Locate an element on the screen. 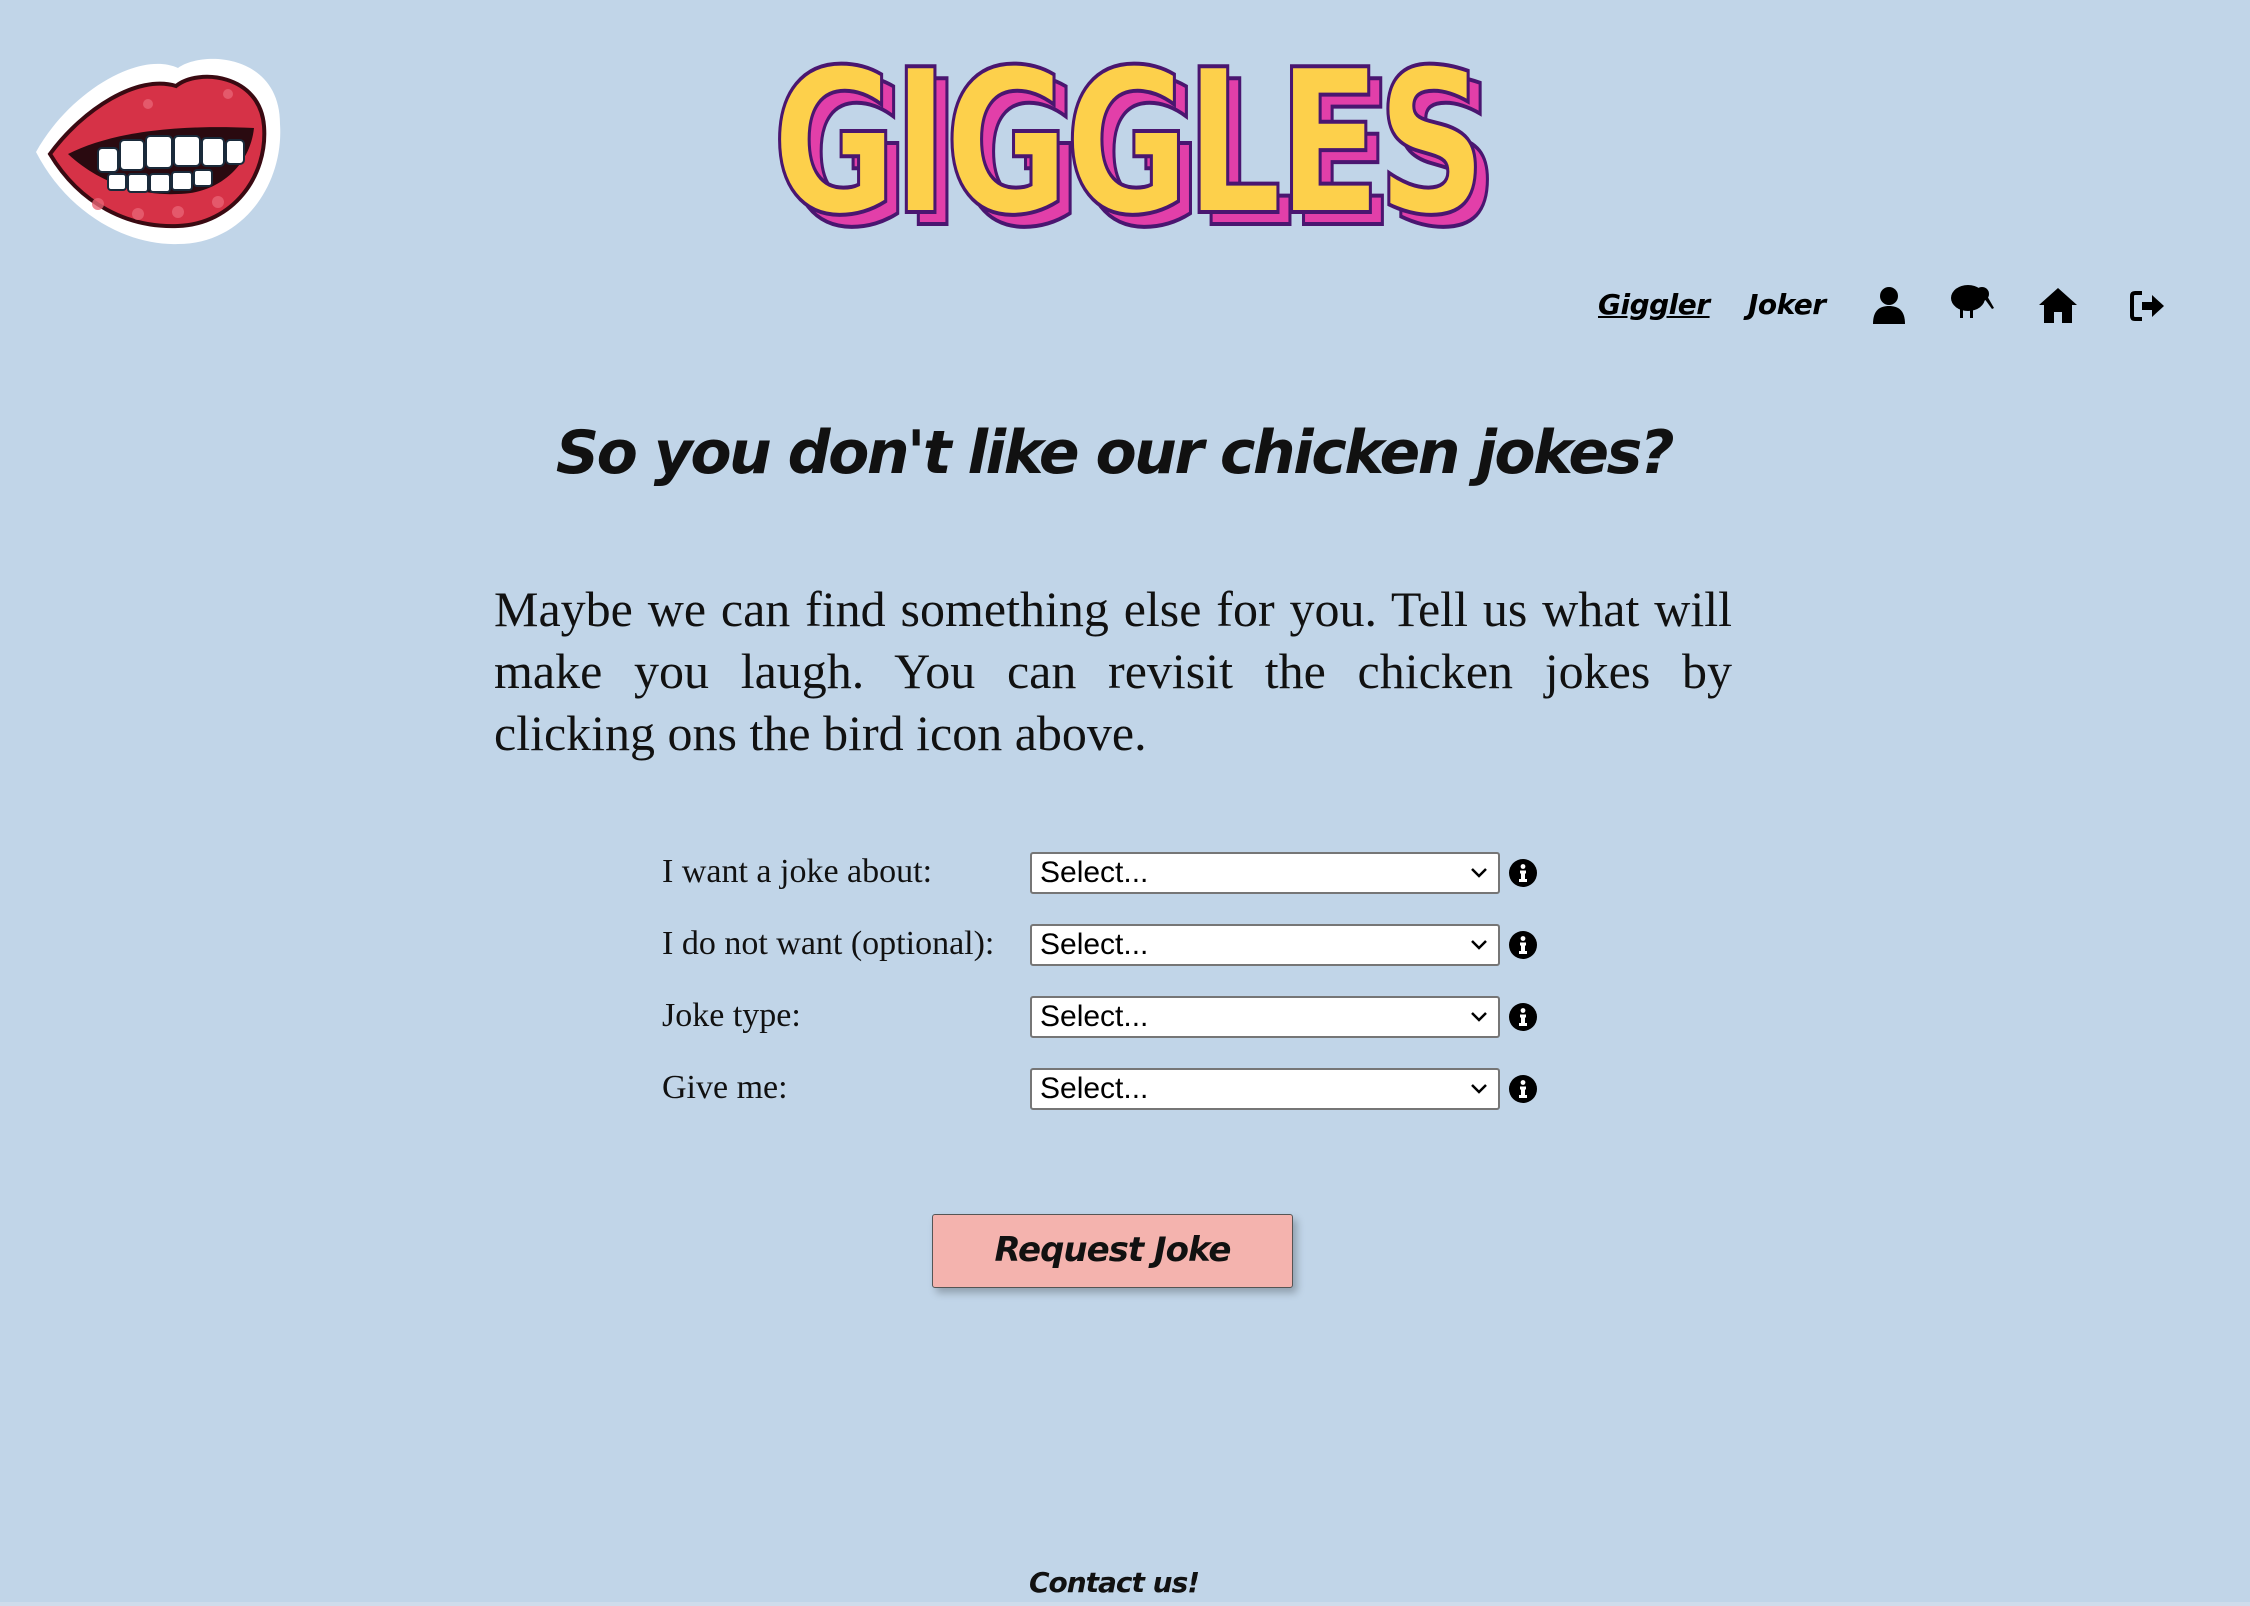  give-me-label: Give me: is located at coordinates (725, 1087).